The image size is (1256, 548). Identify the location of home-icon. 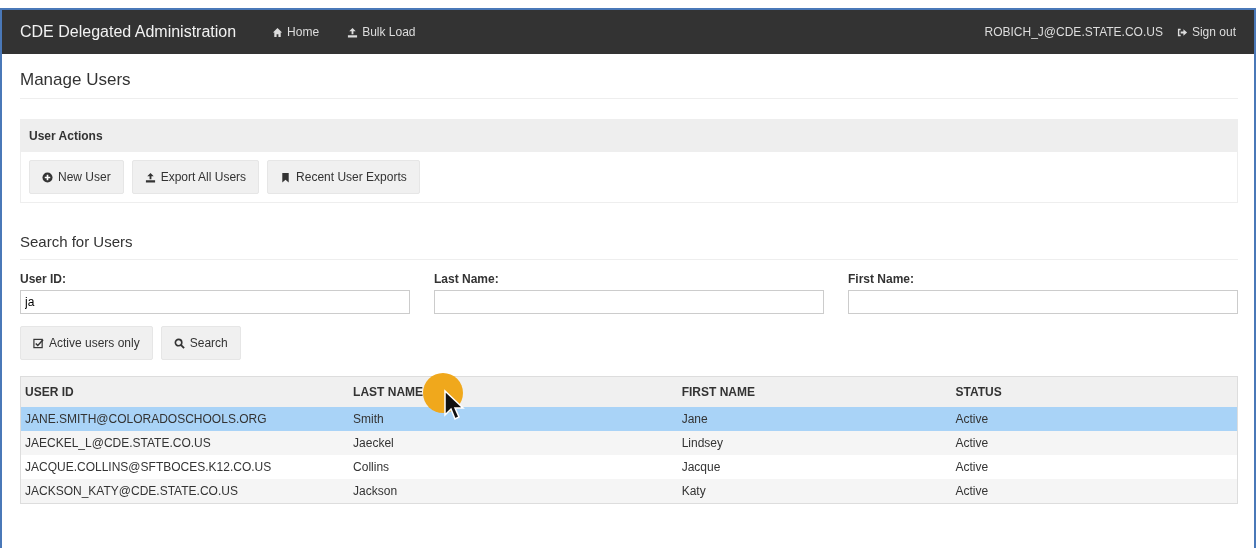
(278, 32).